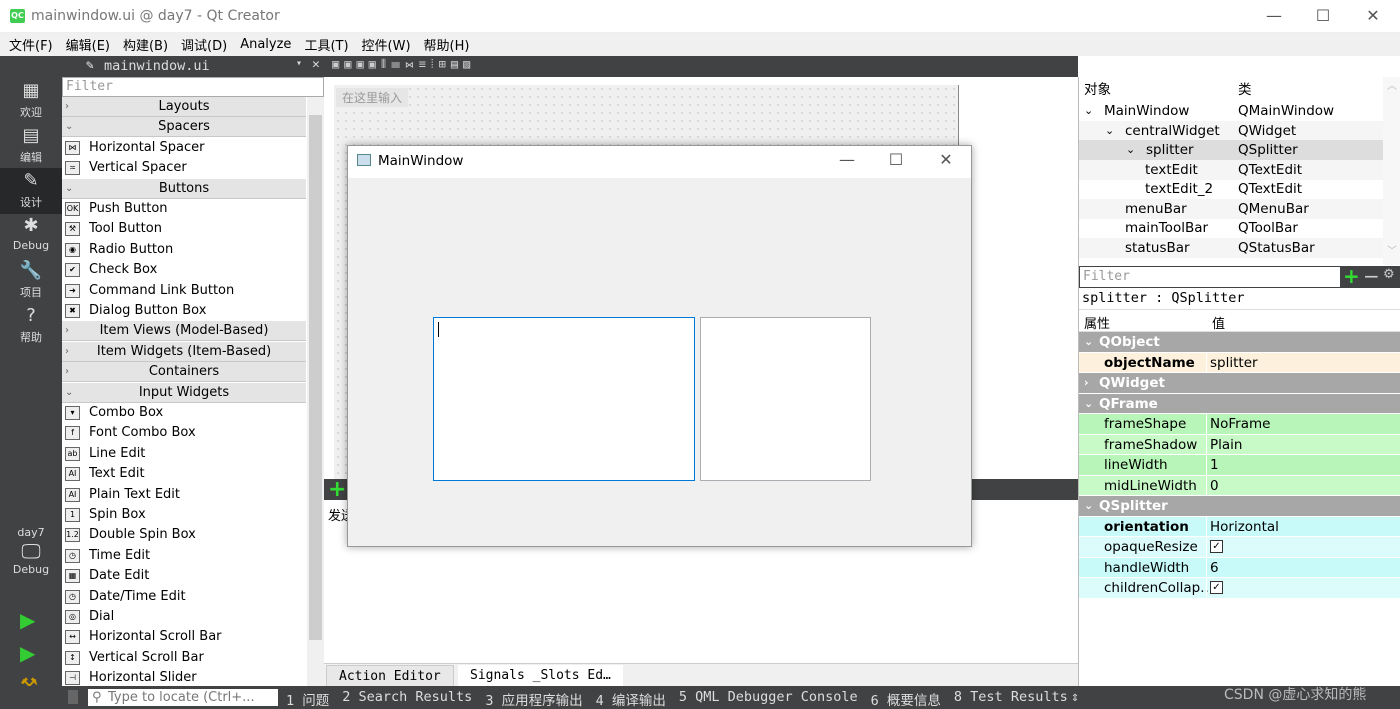 This screenshot has height=709, width=1400. What do you see at coordinates (1351, 276) in the screenshot?
I see `add-property-icon: +` at bounding box center [1351, 276].